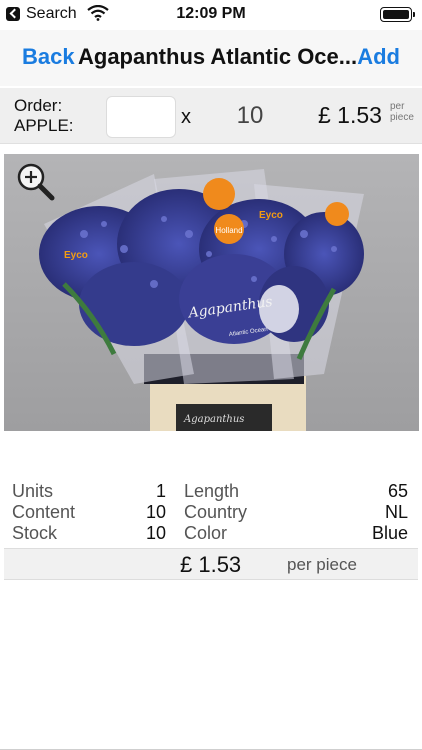 The width and height of the screenshot is (422, 750). I want to click on unit-price: £ 1.53, so click(350, 115).